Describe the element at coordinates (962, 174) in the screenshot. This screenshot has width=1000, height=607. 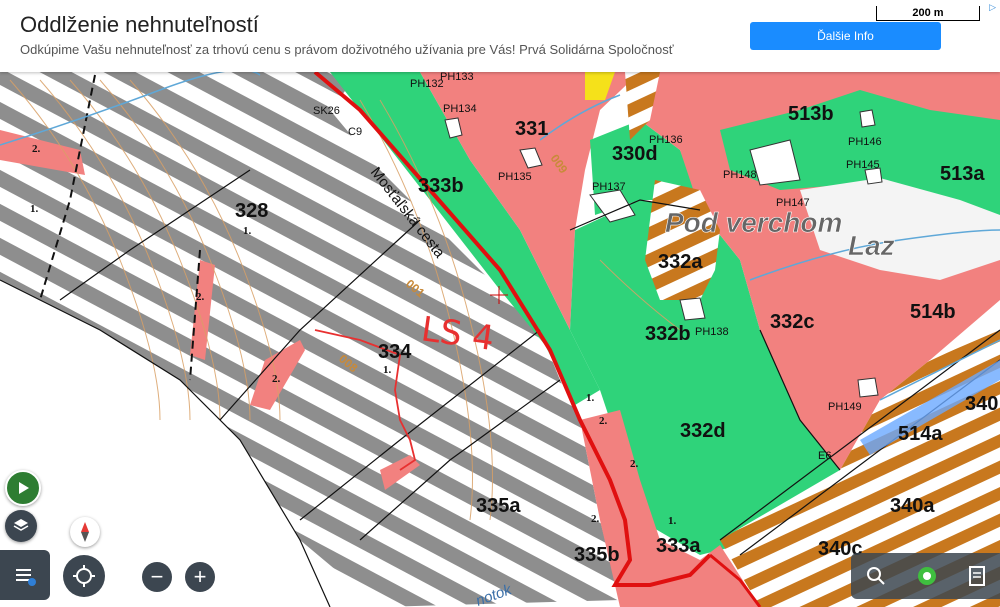
I see `parcel-label: 513a` at that location.